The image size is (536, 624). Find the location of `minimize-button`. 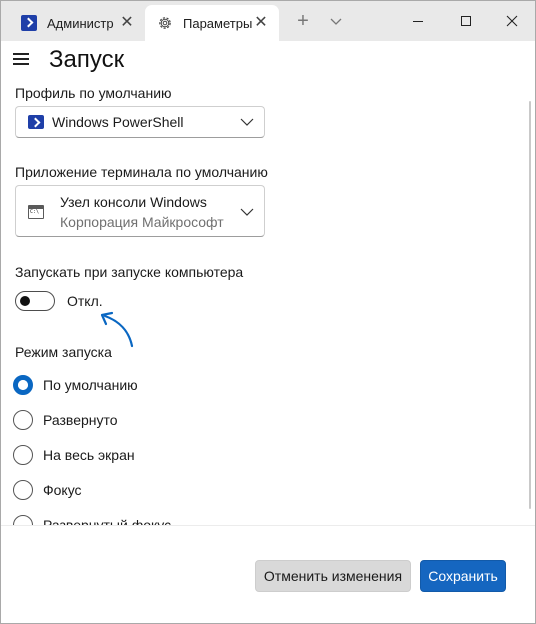

minimize-button is located at coordinates (418, 21).